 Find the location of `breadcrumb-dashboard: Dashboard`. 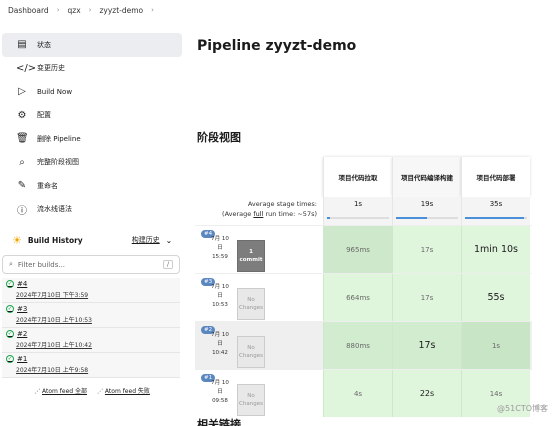

breadcrumb-dashboard: Dashboard is located at coordinates (28, 10).